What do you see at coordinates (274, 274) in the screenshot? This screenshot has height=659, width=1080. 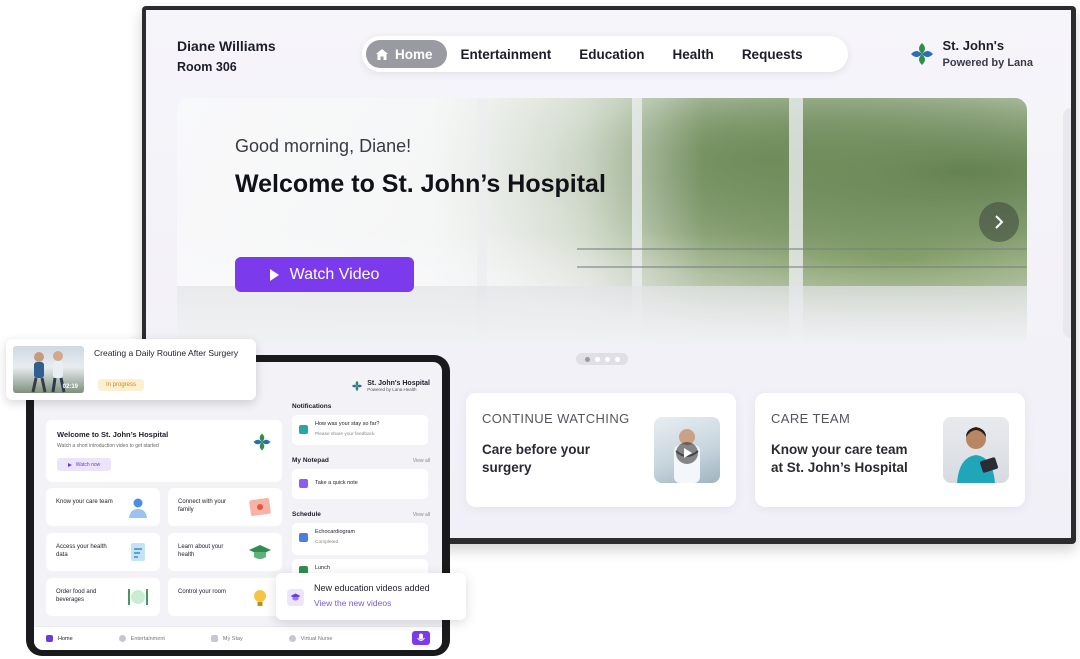 I see `play-icon` at bounding box center [274, 274].